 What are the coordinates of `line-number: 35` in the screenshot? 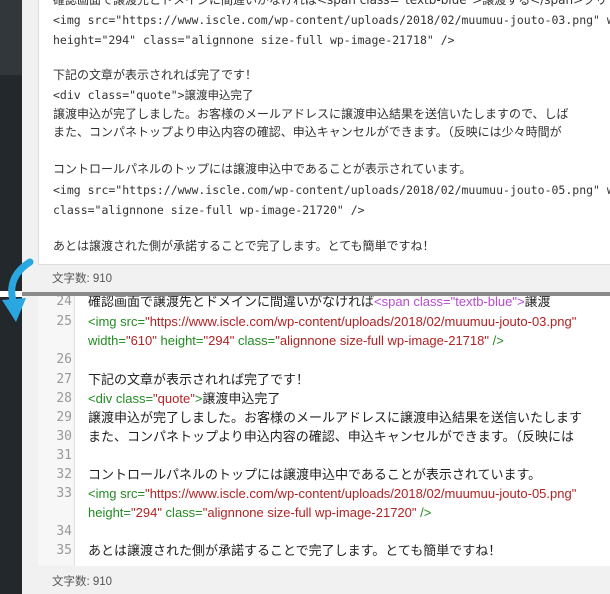 It's located at (64, 550).